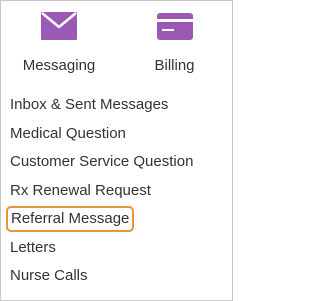 This screenshot has height=301, width=320. I want to click on menu-item-rx-renewal: Rx Renewal Request, so click(116, 191).